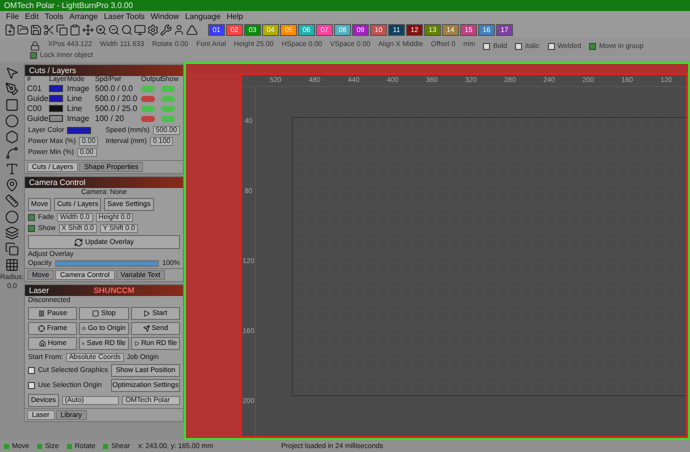 The image size is (690, 452). What do you see at coordinates (12, 217) in the screenshot?
I see `ring-icon` at bounding box center [12, 217].